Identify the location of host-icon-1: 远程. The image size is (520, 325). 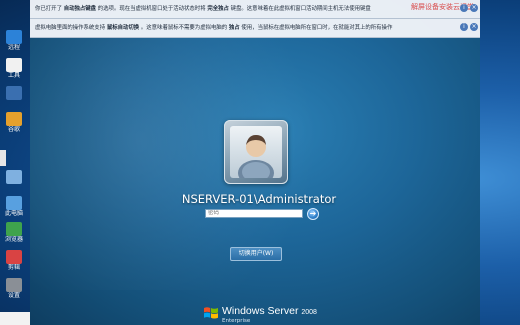
(14, 40).